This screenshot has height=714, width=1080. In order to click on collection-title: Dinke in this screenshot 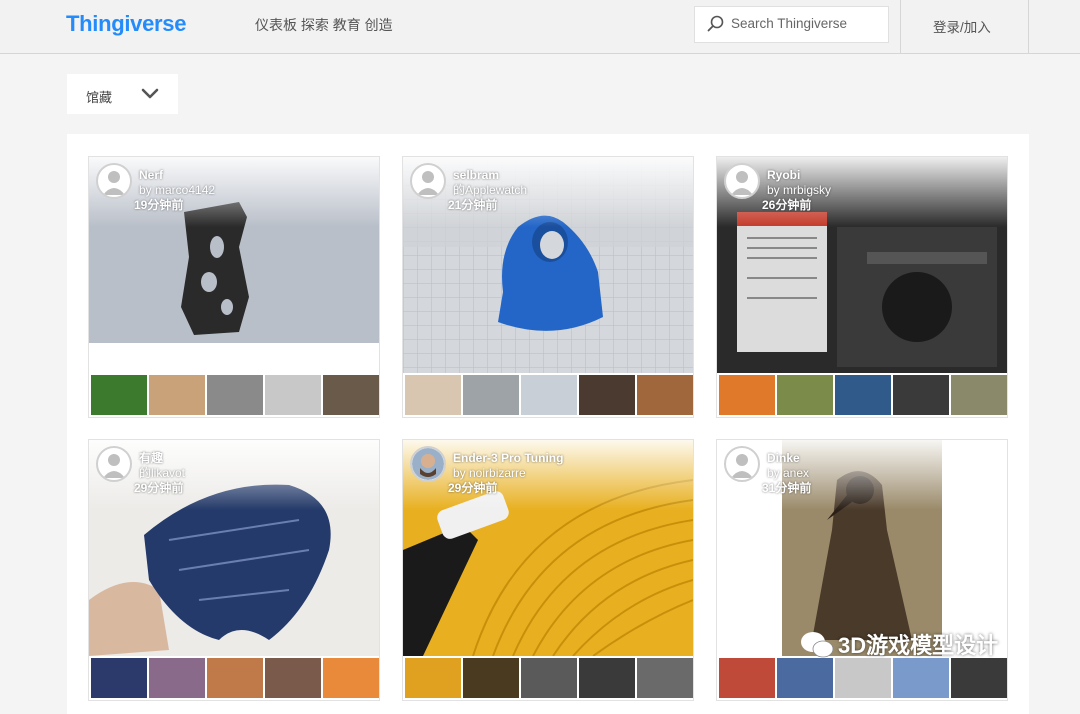, I will do `click(789, 458)`.